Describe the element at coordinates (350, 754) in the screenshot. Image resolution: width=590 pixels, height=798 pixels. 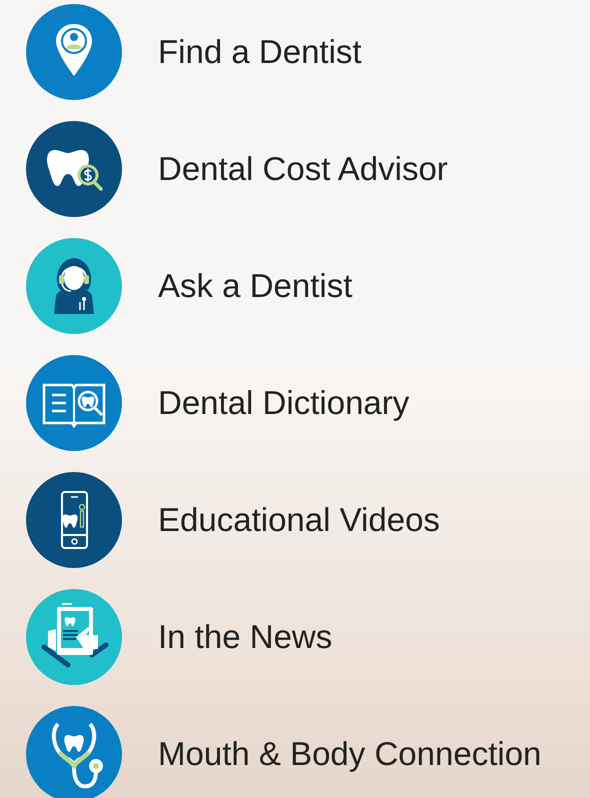
I see `menu-link: Mouth & Body Connection` at that location.